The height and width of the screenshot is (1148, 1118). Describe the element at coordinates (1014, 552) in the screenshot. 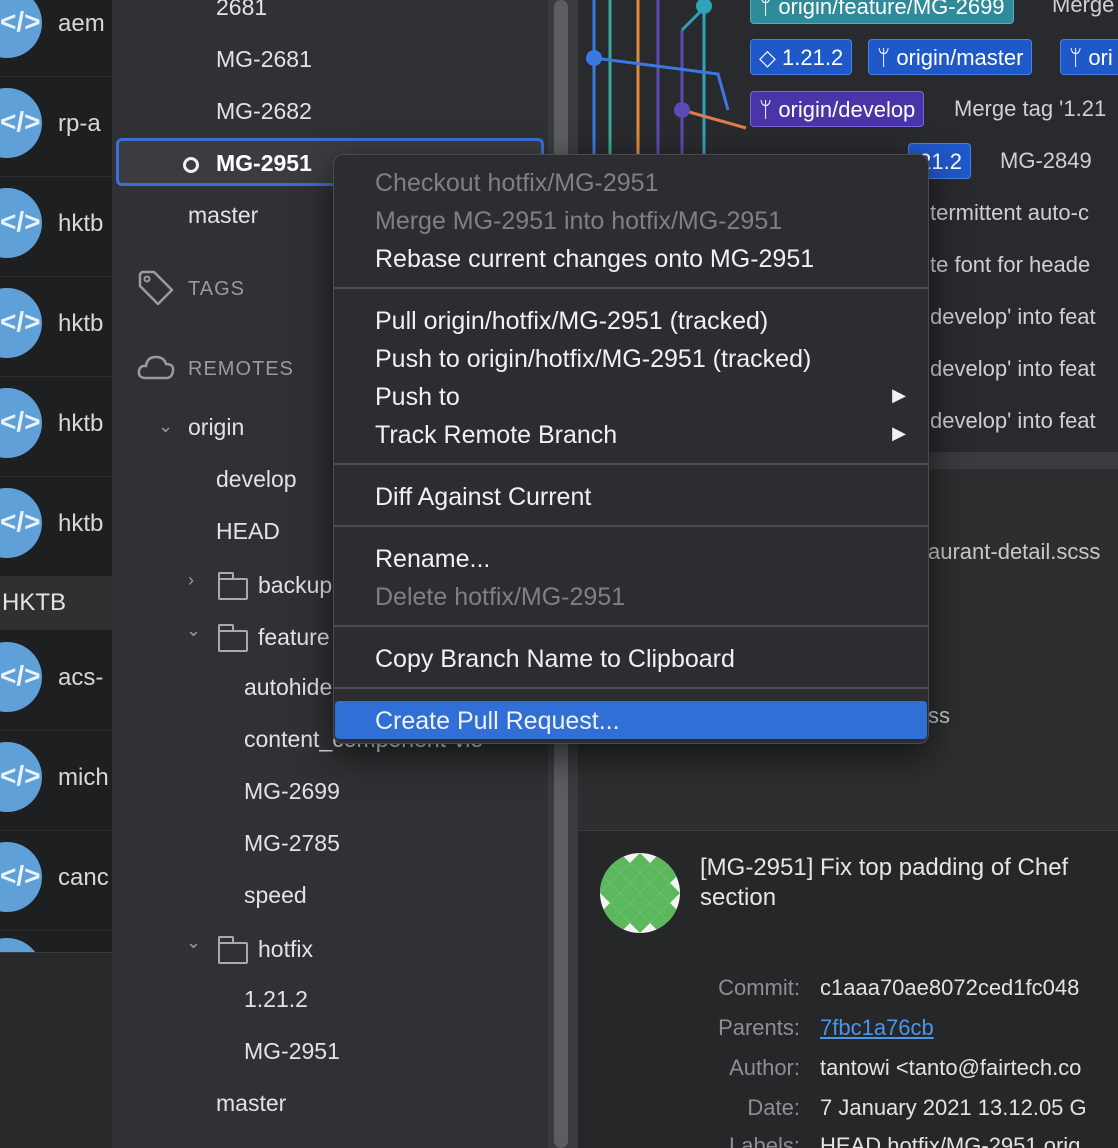

I see `file-item: aurant-detail.scss` at that location.